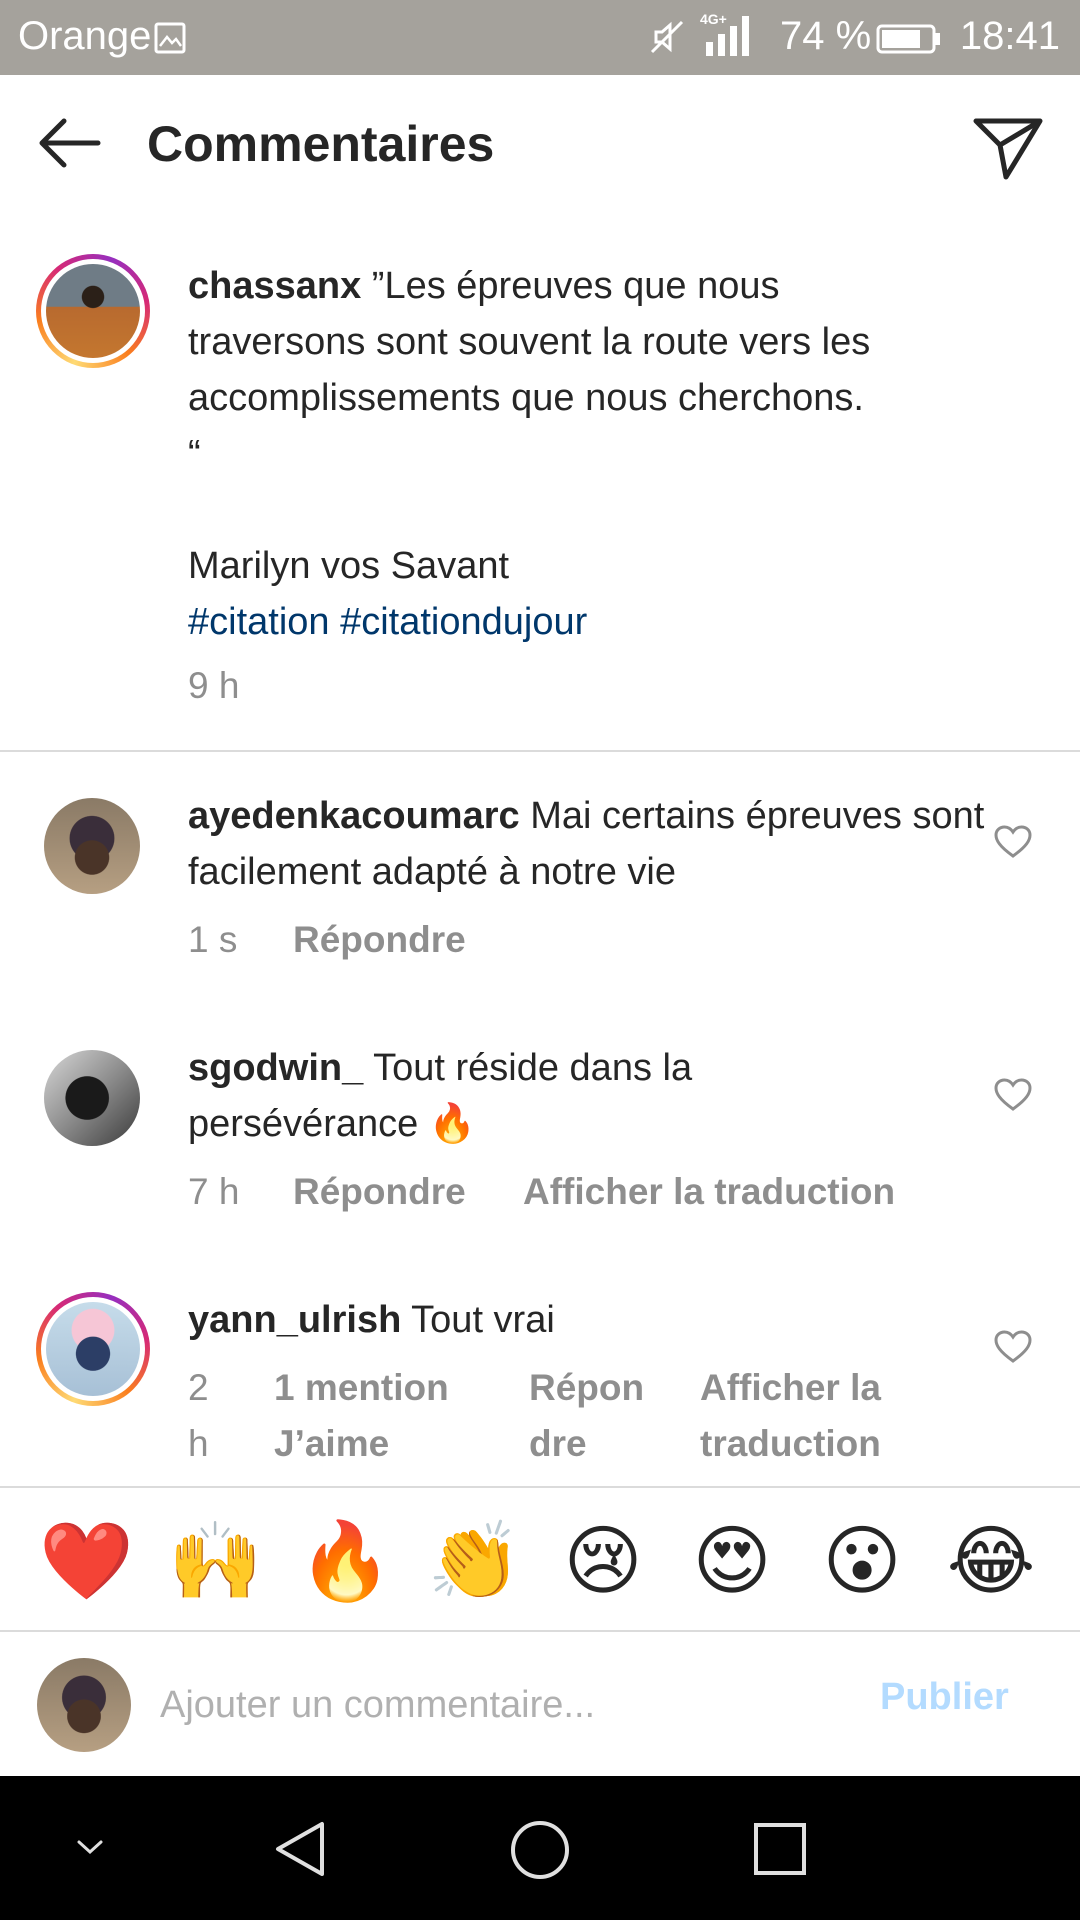  Describe the element at coordinates (540, 37) in the screenshot. I see `status-bar: Orange 4G+ 74 % 18:41` at that location.